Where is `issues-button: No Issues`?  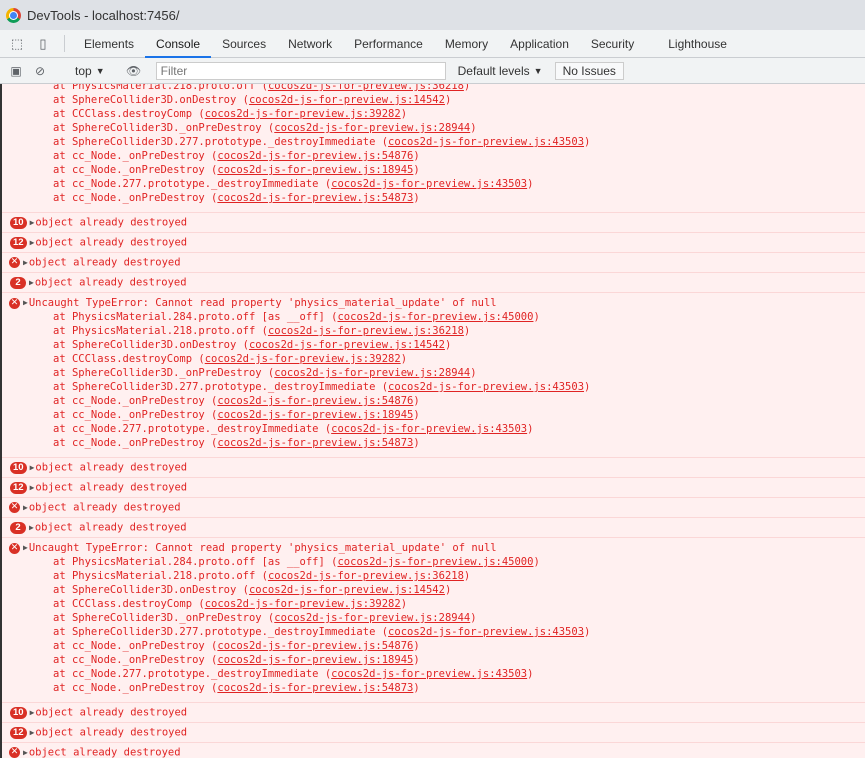 issues-button: No Issues is located at coordinates (589, 70).